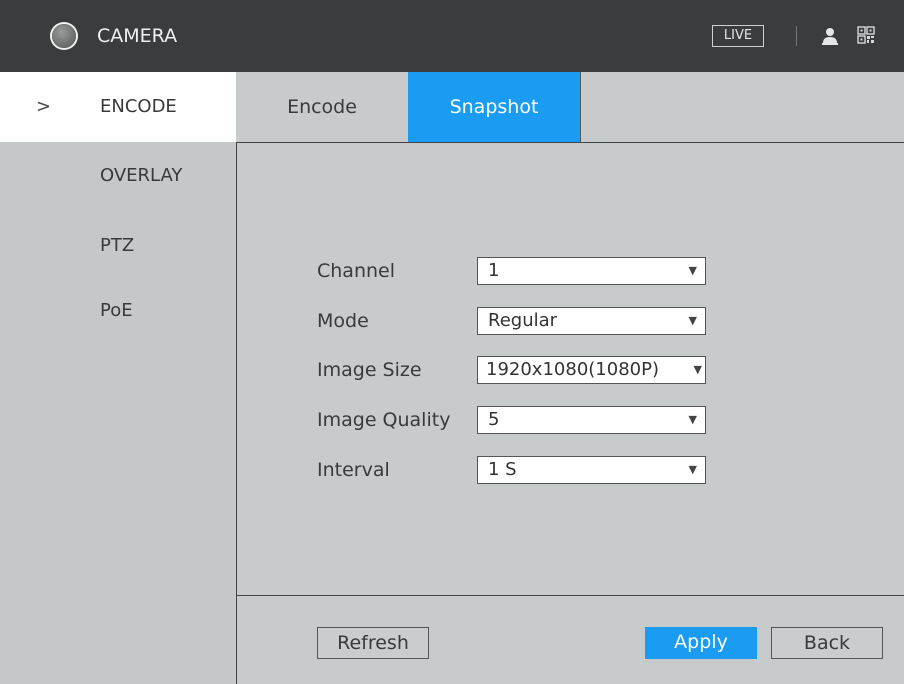  Describe the element at coordinates (570, 595) in the screenshot. I see `footer-divider` at that location.